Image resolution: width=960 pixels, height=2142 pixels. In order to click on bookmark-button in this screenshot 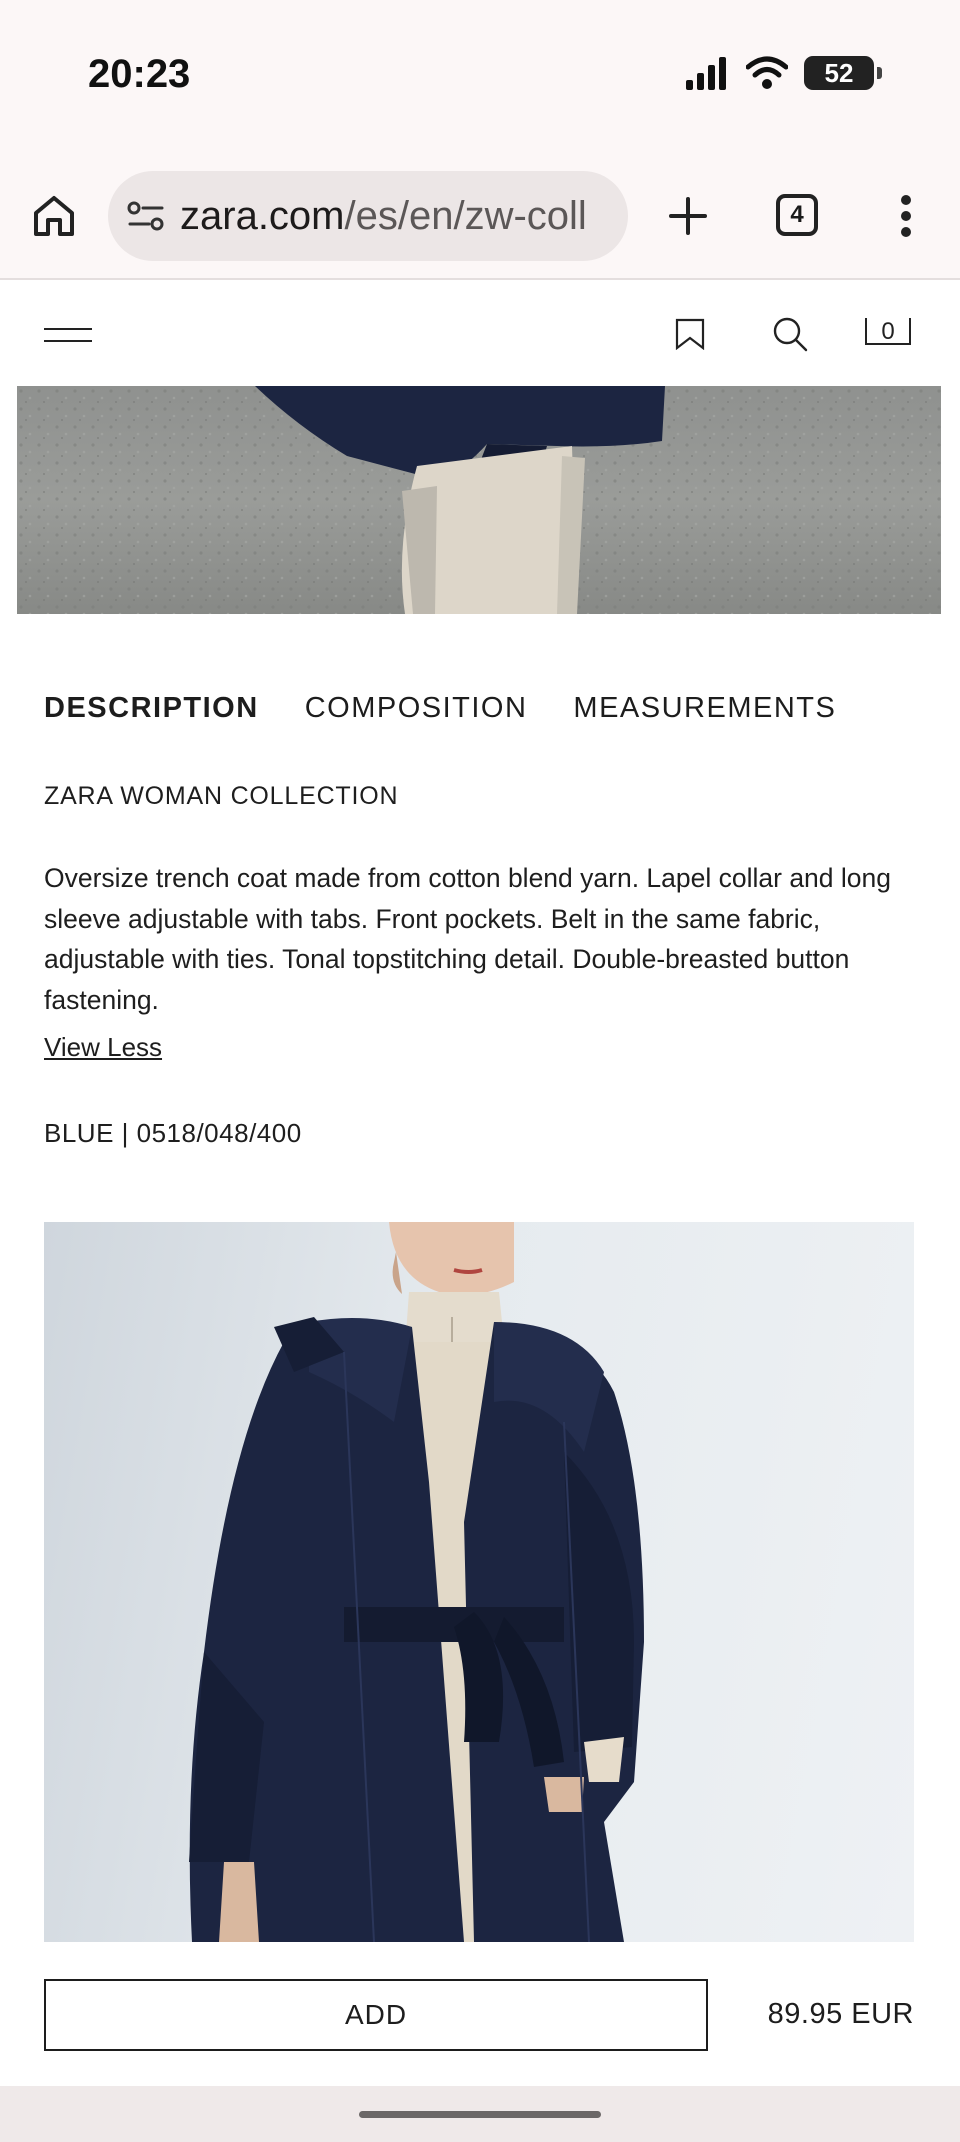, I will do `click(690, 334)`.